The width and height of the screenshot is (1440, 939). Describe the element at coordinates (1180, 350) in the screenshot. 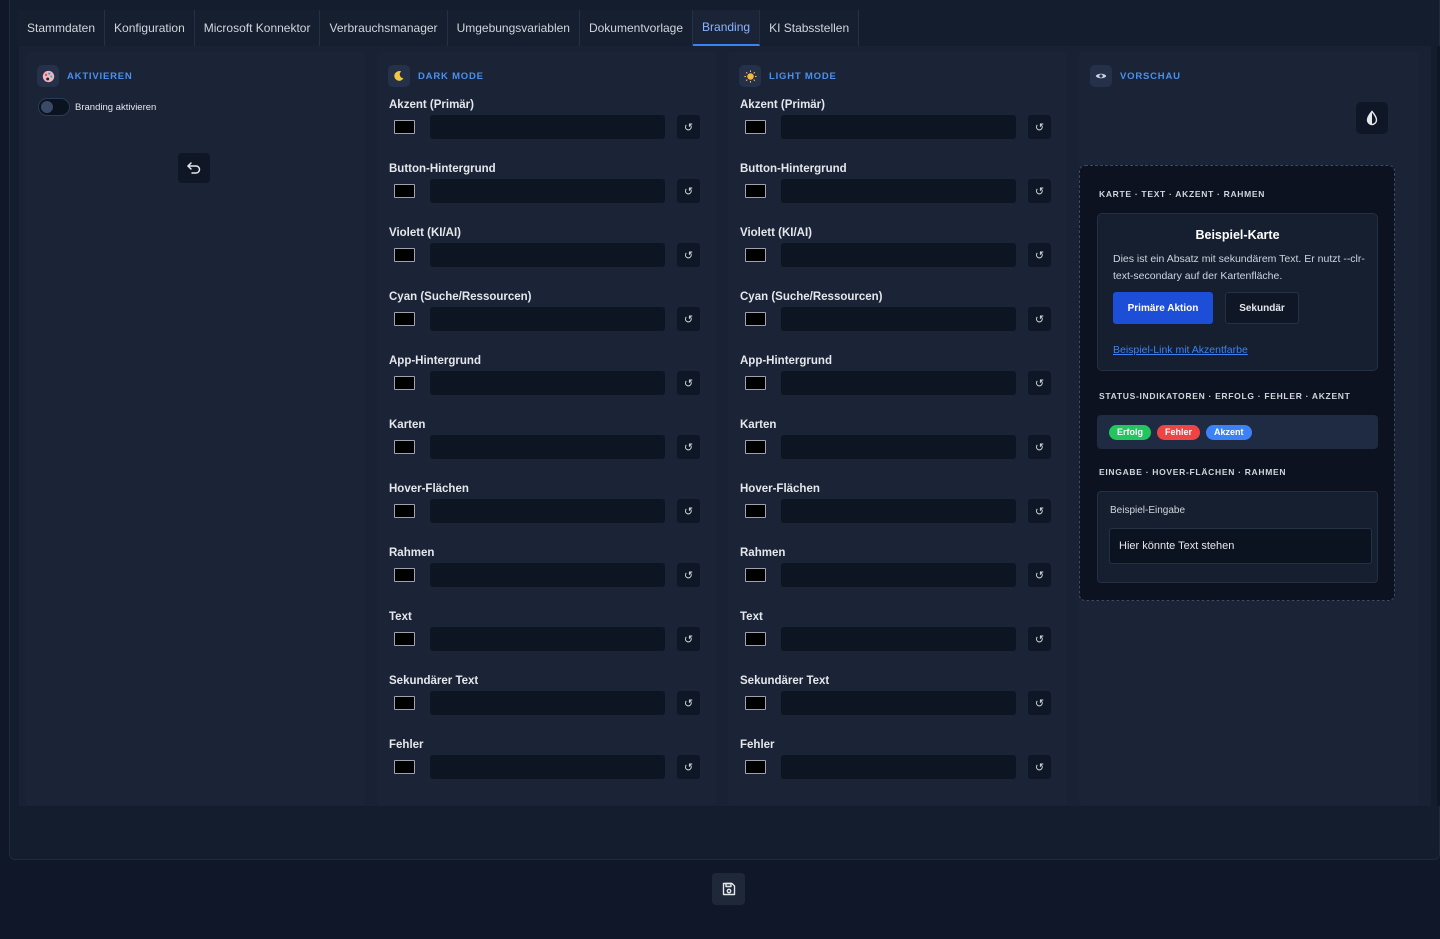

I see `sample-link: Beispiel-Link mit Akzentfarbe` at that location.